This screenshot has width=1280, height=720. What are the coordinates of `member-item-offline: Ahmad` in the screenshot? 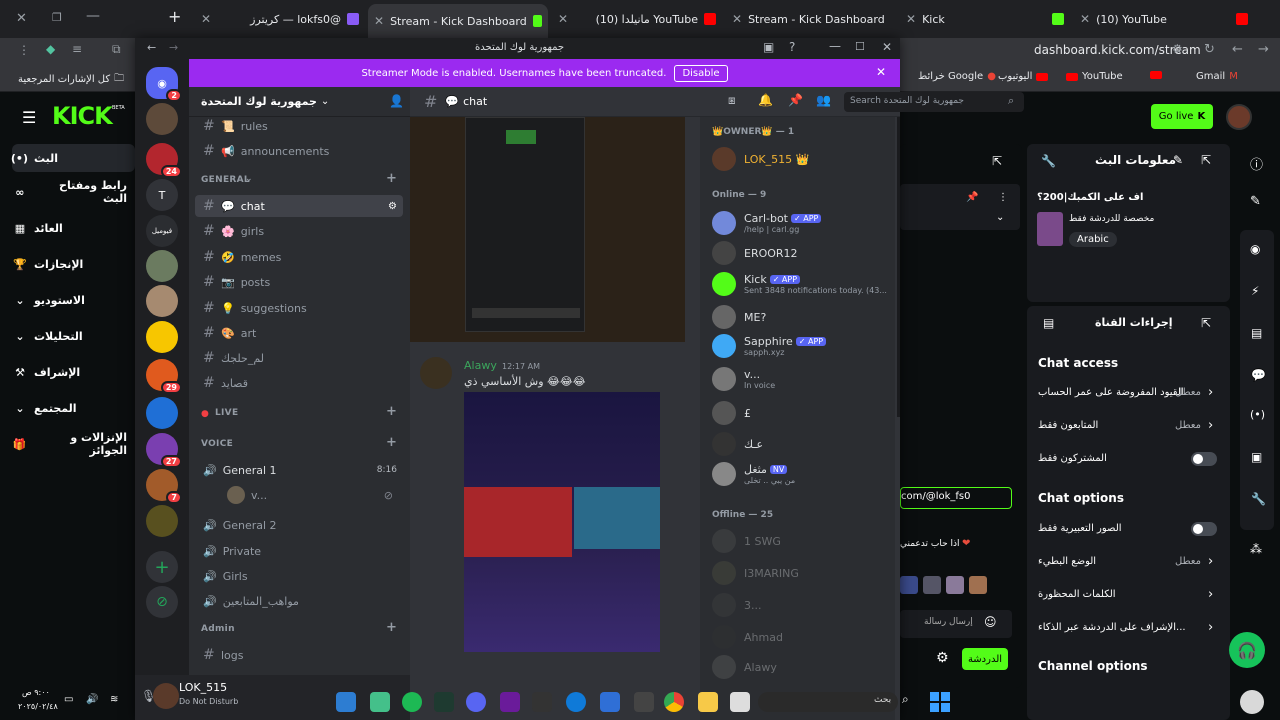 It's located at (802, 637).